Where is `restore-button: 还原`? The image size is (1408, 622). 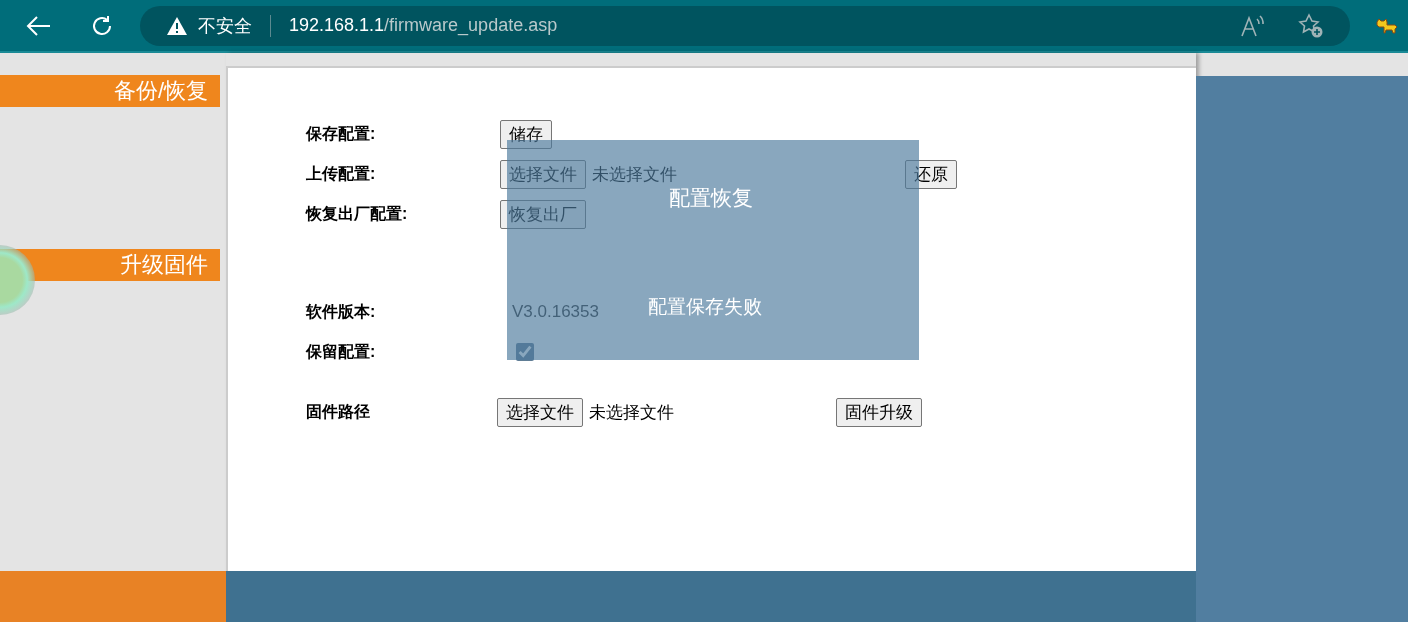
restore-button: 还原 is located at coordinates (931, 174).